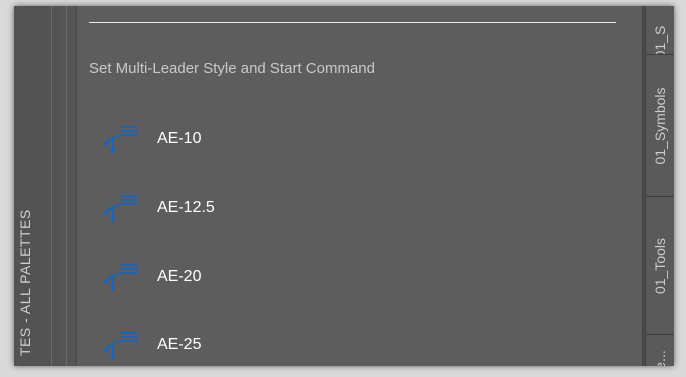  What do you see at coordinates (150, 345) in the screenshot?
I see `tool-item-ae-25: AE-25` at bounding box center [150, 345].